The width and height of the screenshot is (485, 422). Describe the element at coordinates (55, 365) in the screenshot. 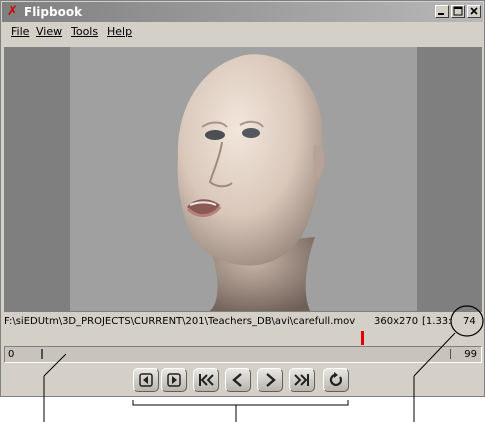

I see `slider-leader-line` at that location.